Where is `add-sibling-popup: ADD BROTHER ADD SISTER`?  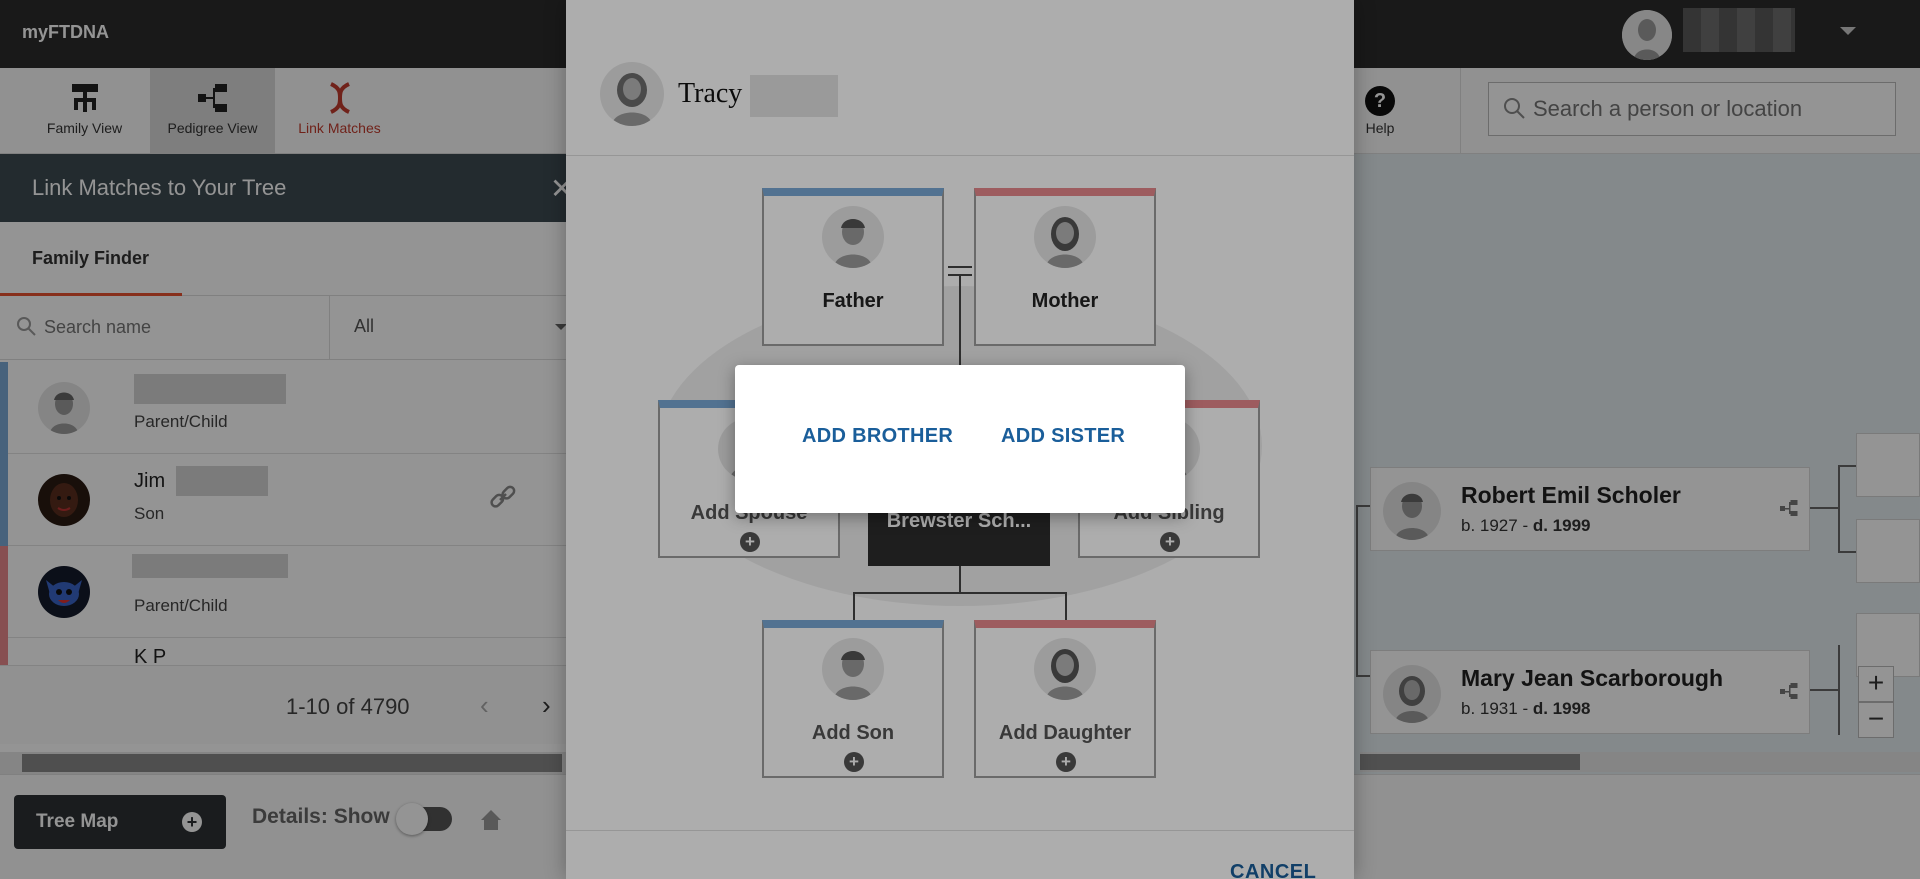 add-sibling-popup: ADD BROTHER ADD SISTER is located at coordinates (960, 439).